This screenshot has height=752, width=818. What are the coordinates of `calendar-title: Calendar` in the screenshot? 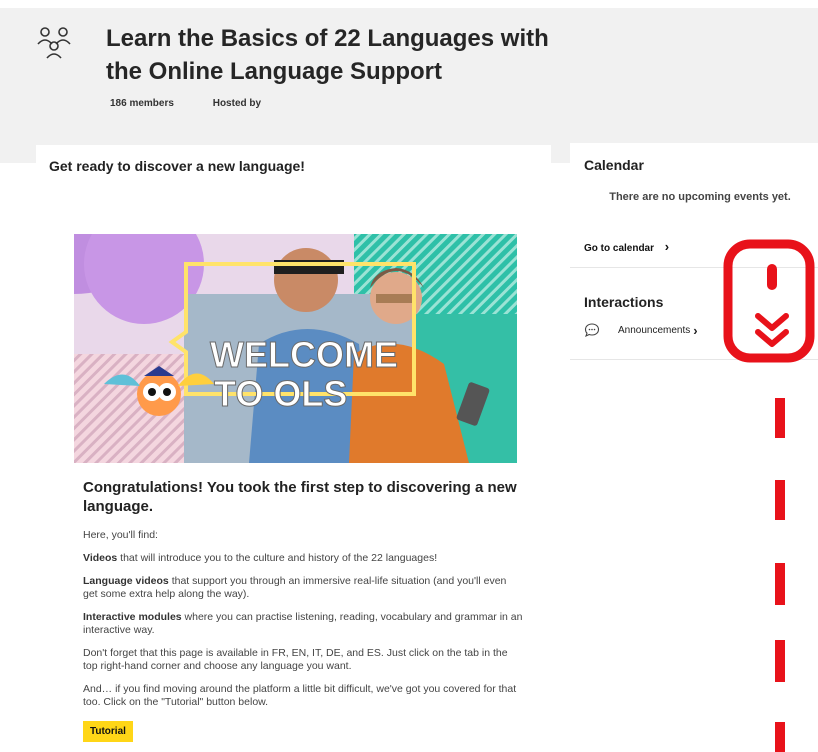 It's located at (614, 165).